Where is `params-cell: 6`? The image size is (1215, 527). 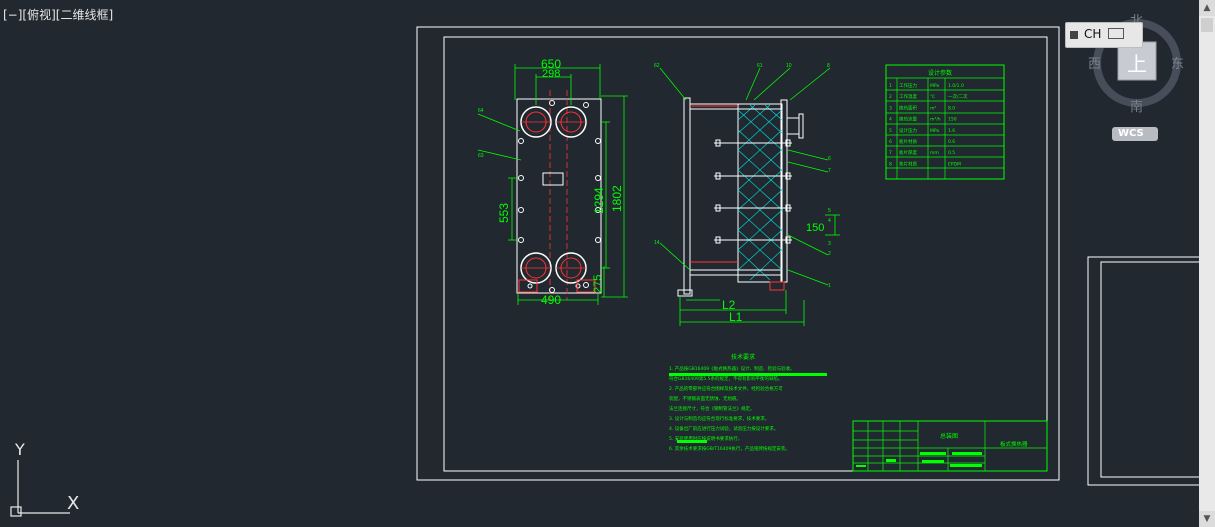
params-cell: 6 is located at coordinates (890, 142).